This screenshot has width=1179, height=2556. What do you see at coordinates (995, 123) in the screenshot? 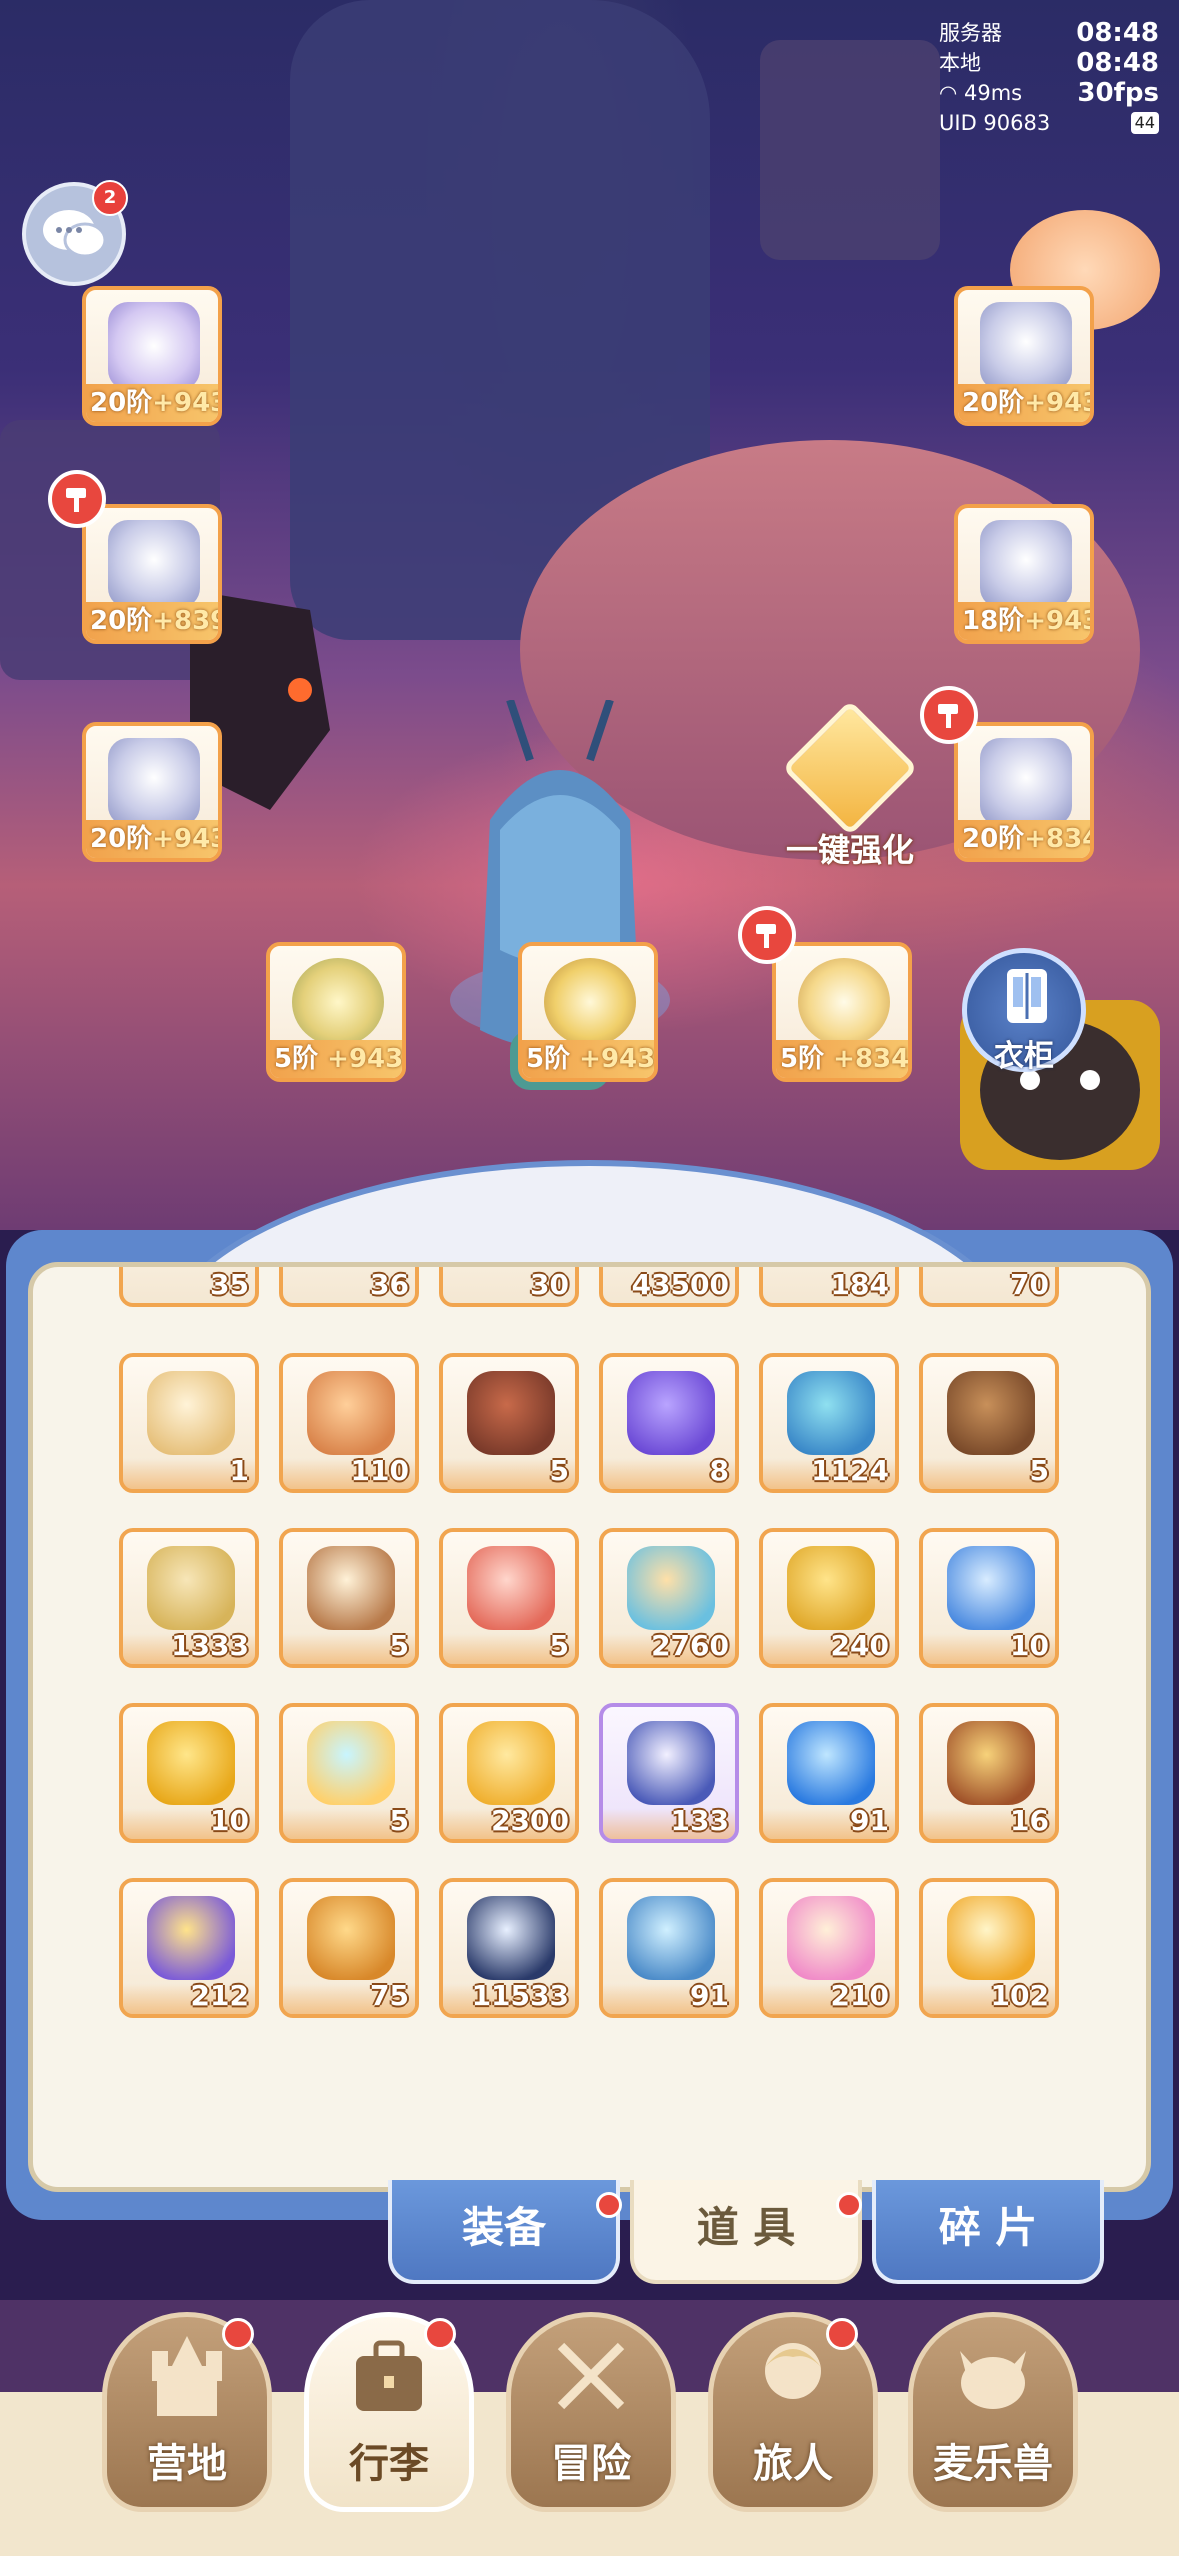
I see `uid-label: UID 90683` at bounding box center [995, 123].